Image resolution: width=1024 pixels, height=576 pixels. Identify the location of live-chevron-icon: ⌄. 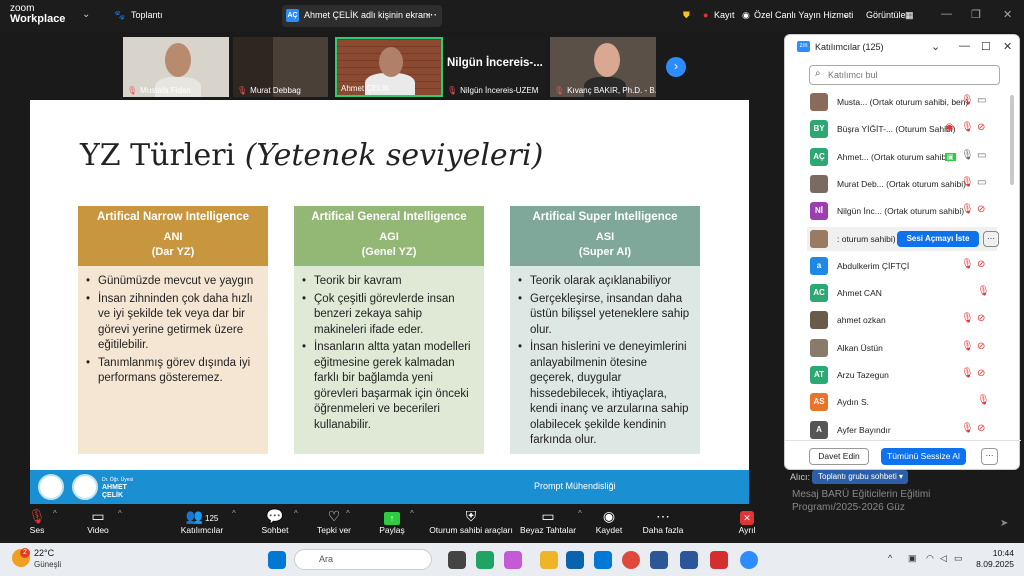
(847, 15).